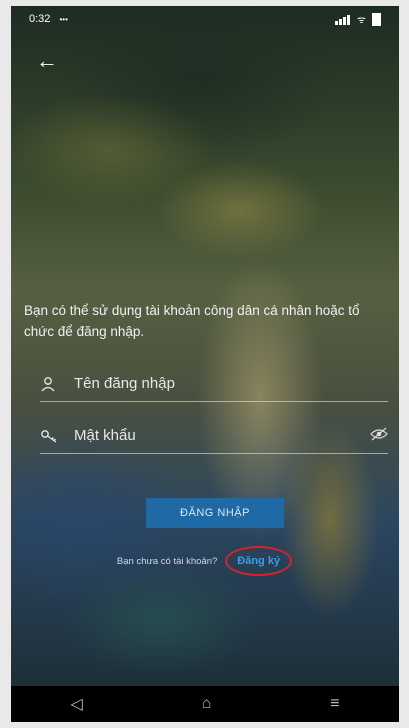 This screenshot has height=728, width=409. What do you see at coordinates (215, 513) in the screenshot?
I see `login-button: ĐĂNG NHẬP` at bounding box center [215, 513].